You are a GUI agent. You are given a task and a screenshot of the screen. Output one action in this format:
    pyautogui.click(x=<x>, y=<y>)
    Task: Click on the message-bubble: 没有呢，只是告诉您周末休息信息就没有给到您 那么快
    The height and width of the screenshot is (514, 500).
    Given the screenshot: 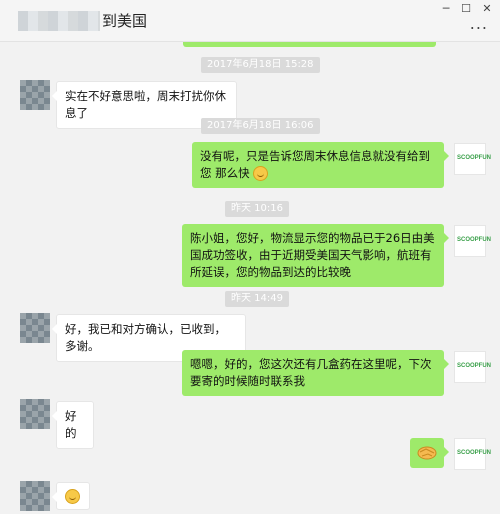 What is the action you would take?
    pyautogui.click(x=320, y=165)
    